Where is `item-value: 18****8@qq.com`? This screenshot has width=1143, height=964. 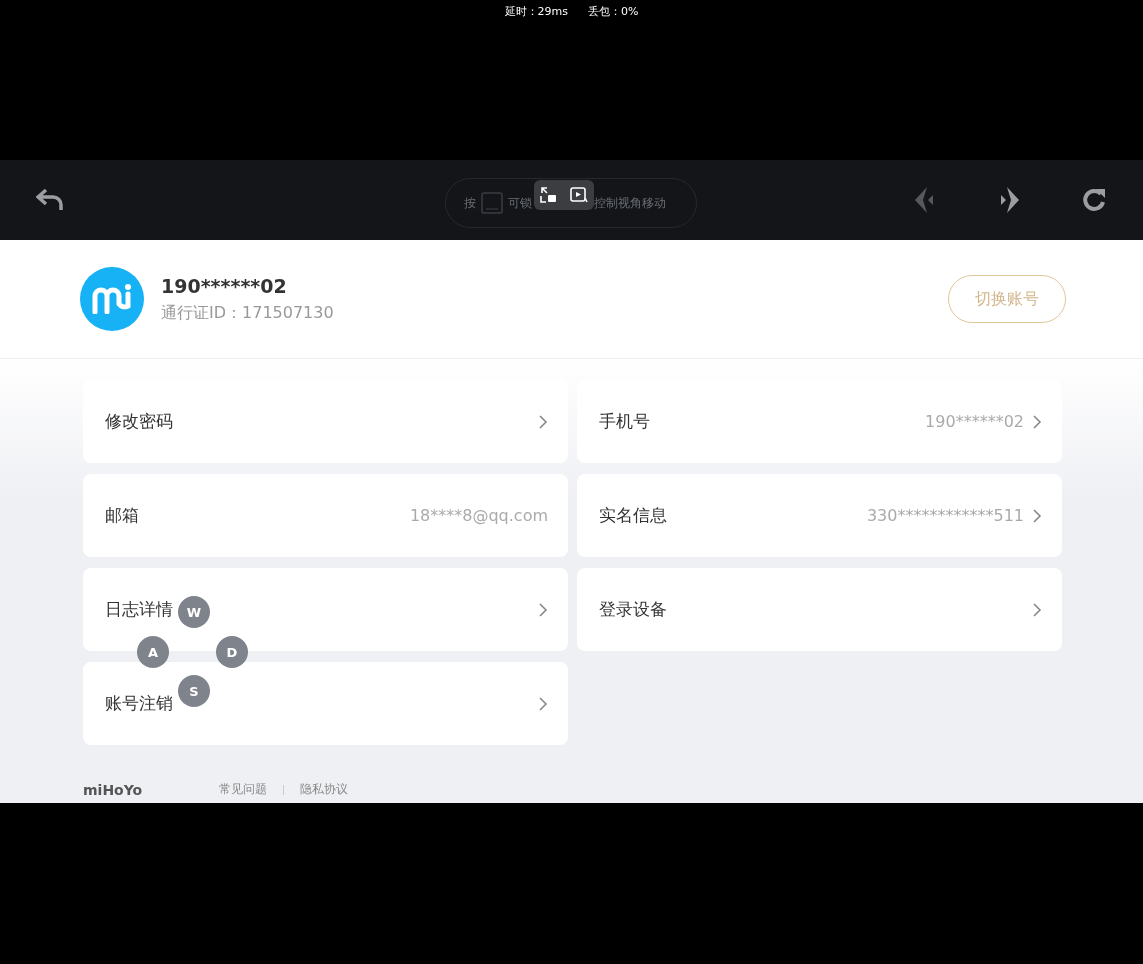 item-value: 18****8@qq.com is located at coordinates (478, 515).